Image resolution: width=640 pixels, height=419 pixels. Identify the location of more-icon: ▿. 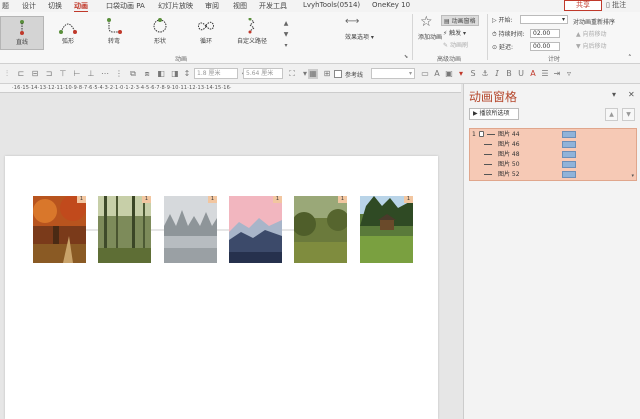
(569, 74).